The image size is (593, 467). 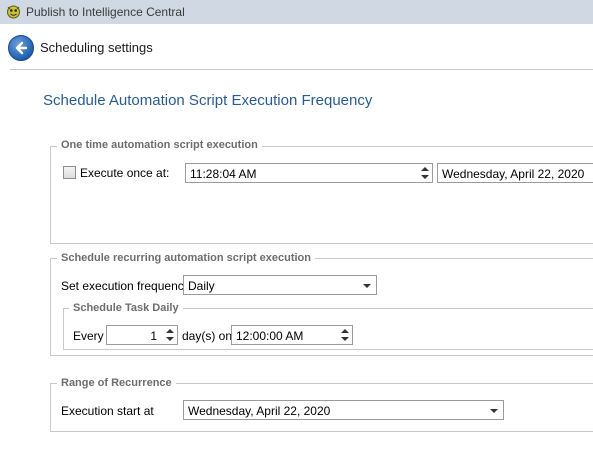 What do you see at coordinates (296, 12) in the screenshot?
I see `title-bar: Publish to Intelligence Central` at bounding box center [296, 12].